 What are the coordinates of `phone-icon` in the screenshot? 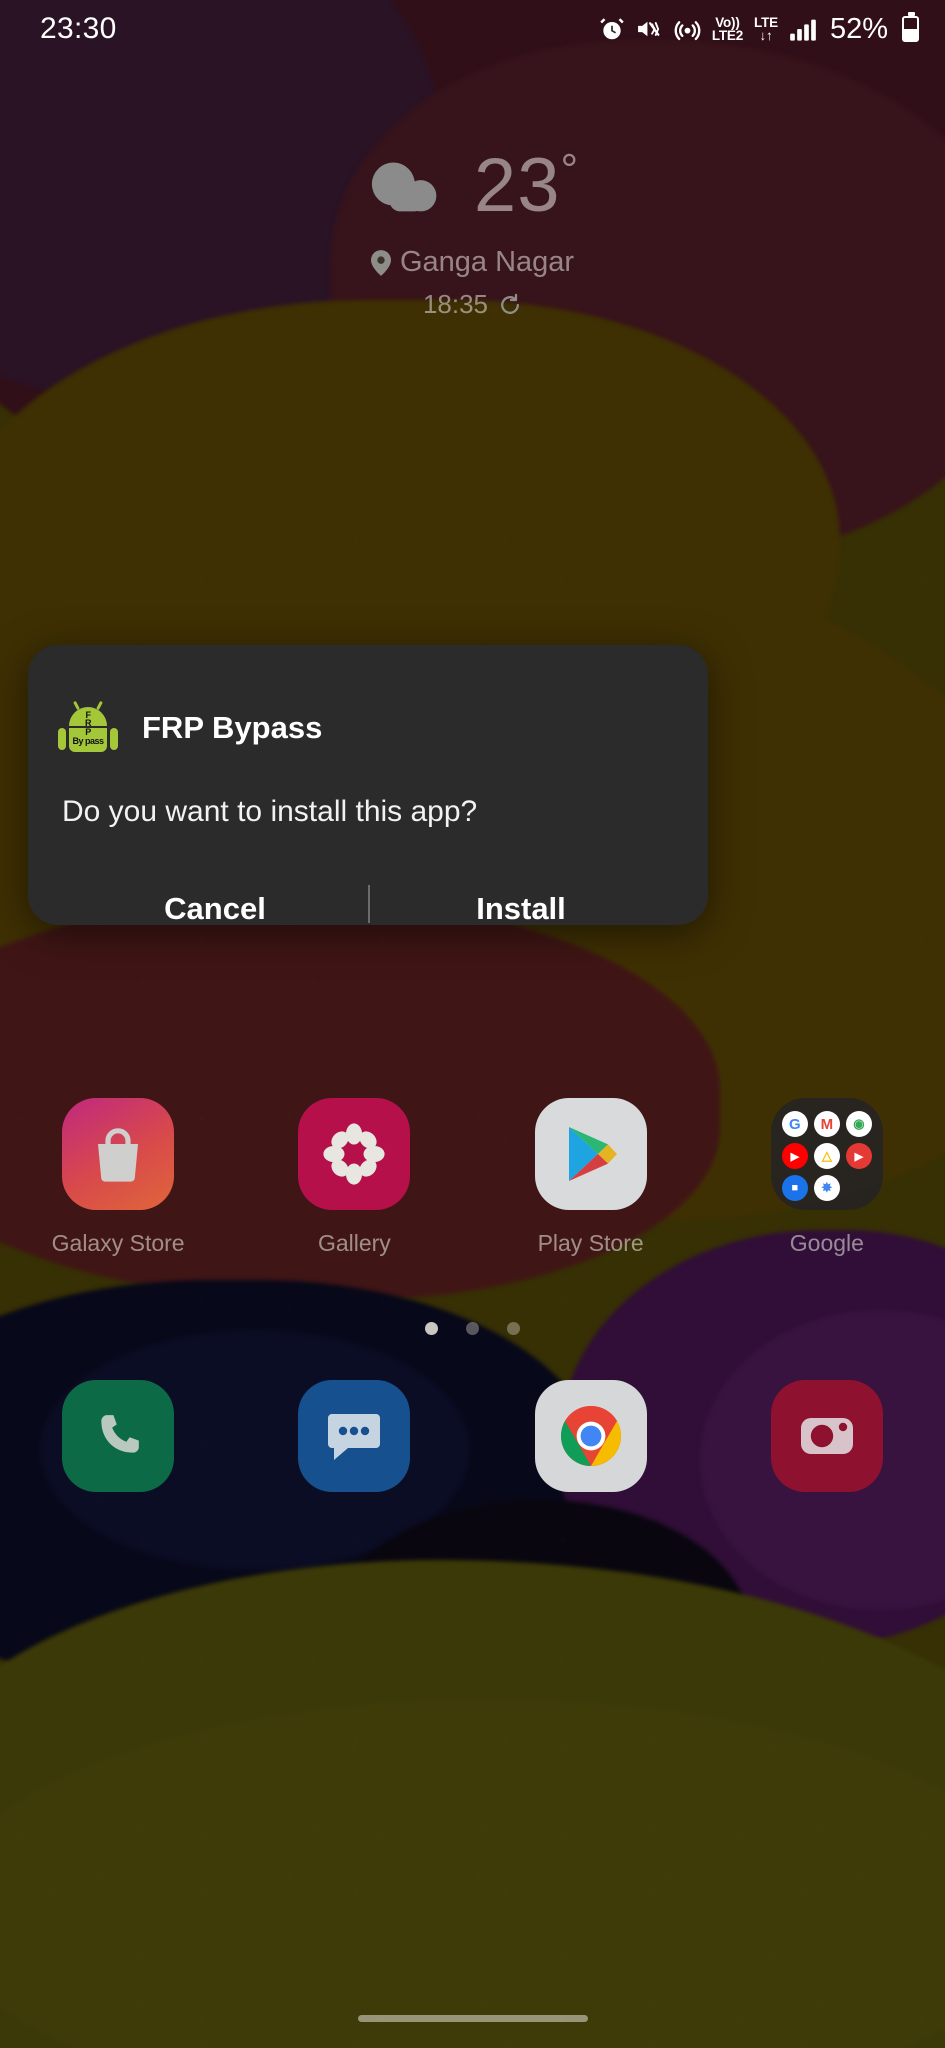 It's located at (118, 1436).